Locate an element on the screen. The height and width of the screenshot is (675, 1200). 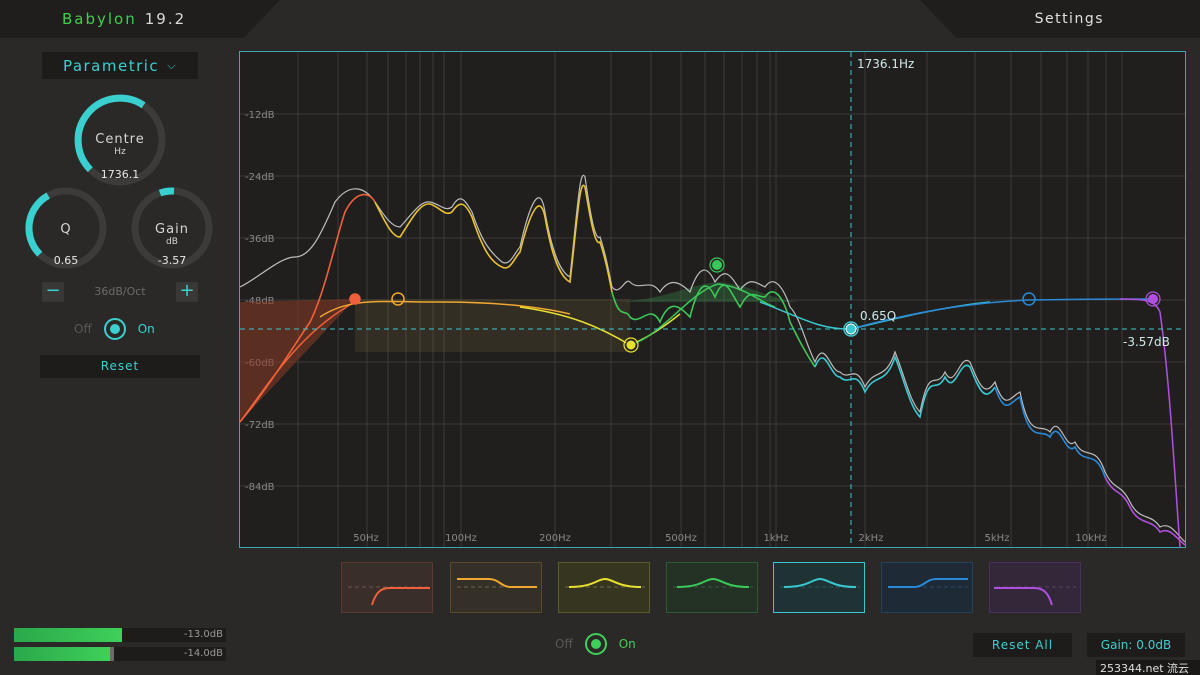
band7-high-cut-button is located at coordinates (1035, 587).